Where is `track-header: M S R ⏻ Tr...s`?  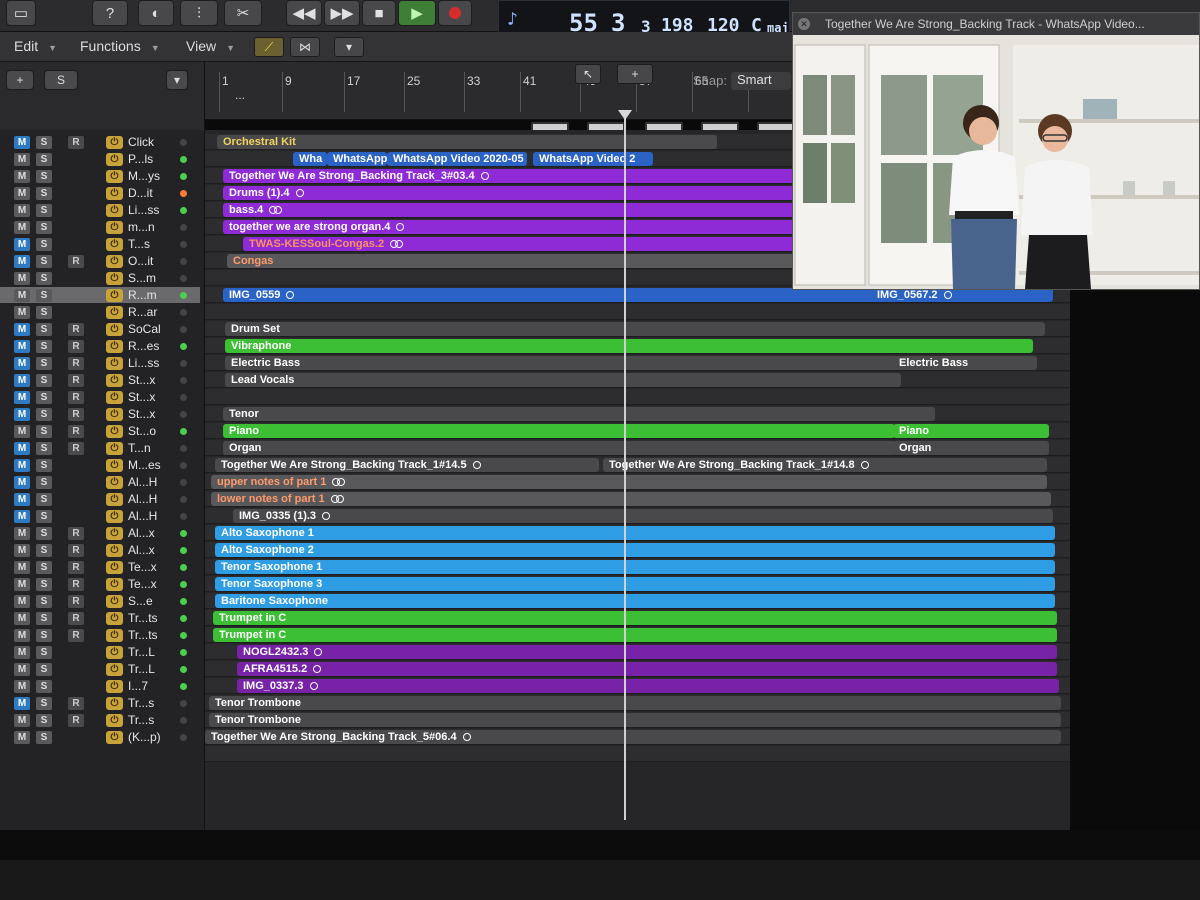 track-header: M S R ⏻ Tr...s is located at coordinates (100, 720).